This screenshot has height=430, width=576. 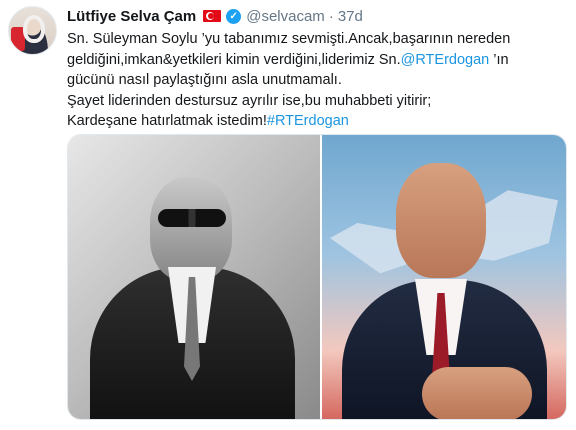 What do you see at coordinates (234, 16) in the screenshot?
I see `verified-badge-icon: ✓` at bounding box center [234, 16].